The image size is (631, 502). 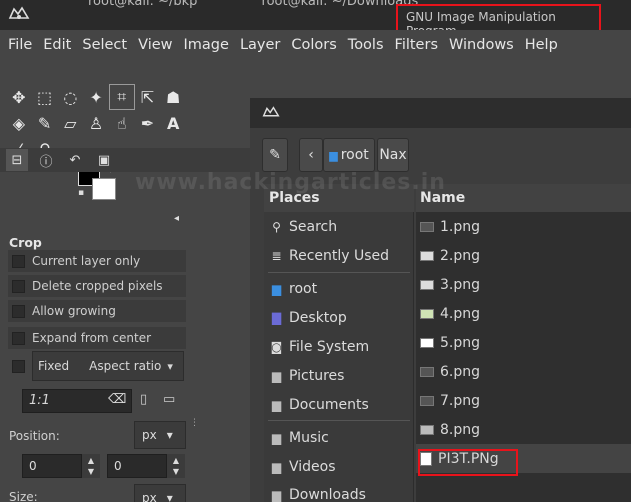 I want to click on checkbox-label: Expand from center, so click(x=92, y=338).